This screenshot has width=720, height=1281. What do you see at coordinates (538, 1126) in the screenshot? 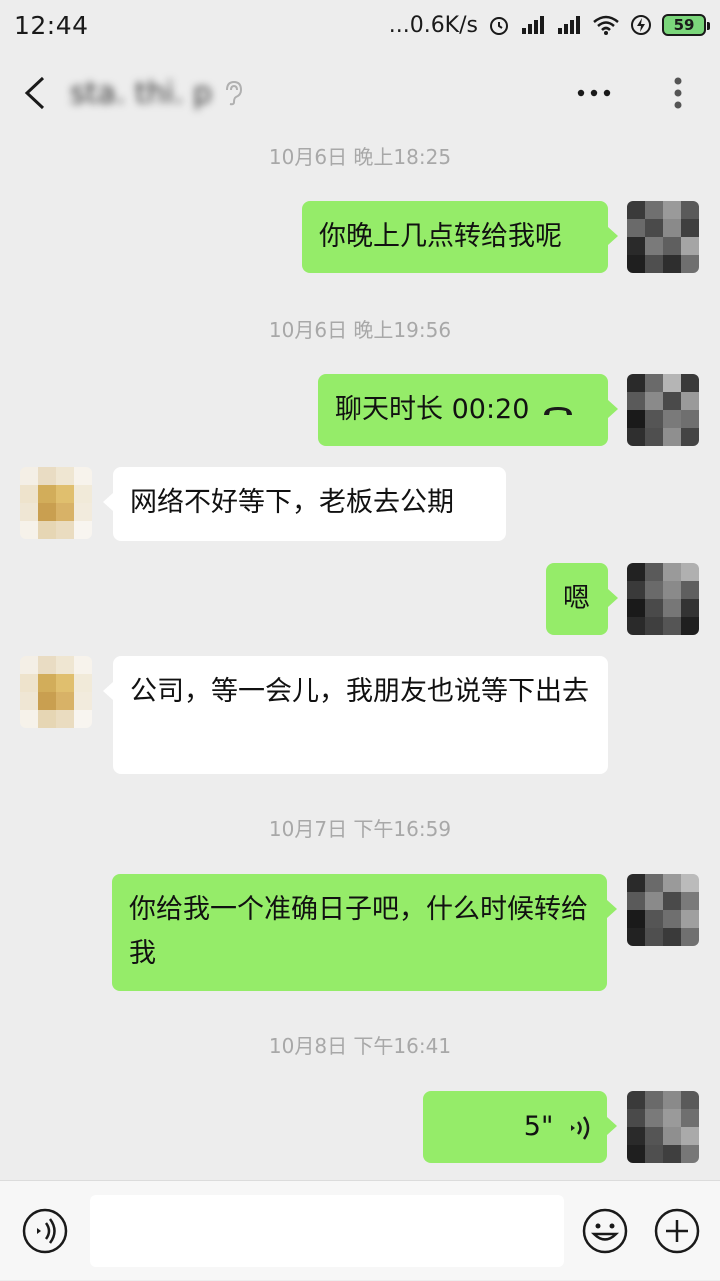
I see `voice-duration: 5"` at bounding box center [538, 1126].